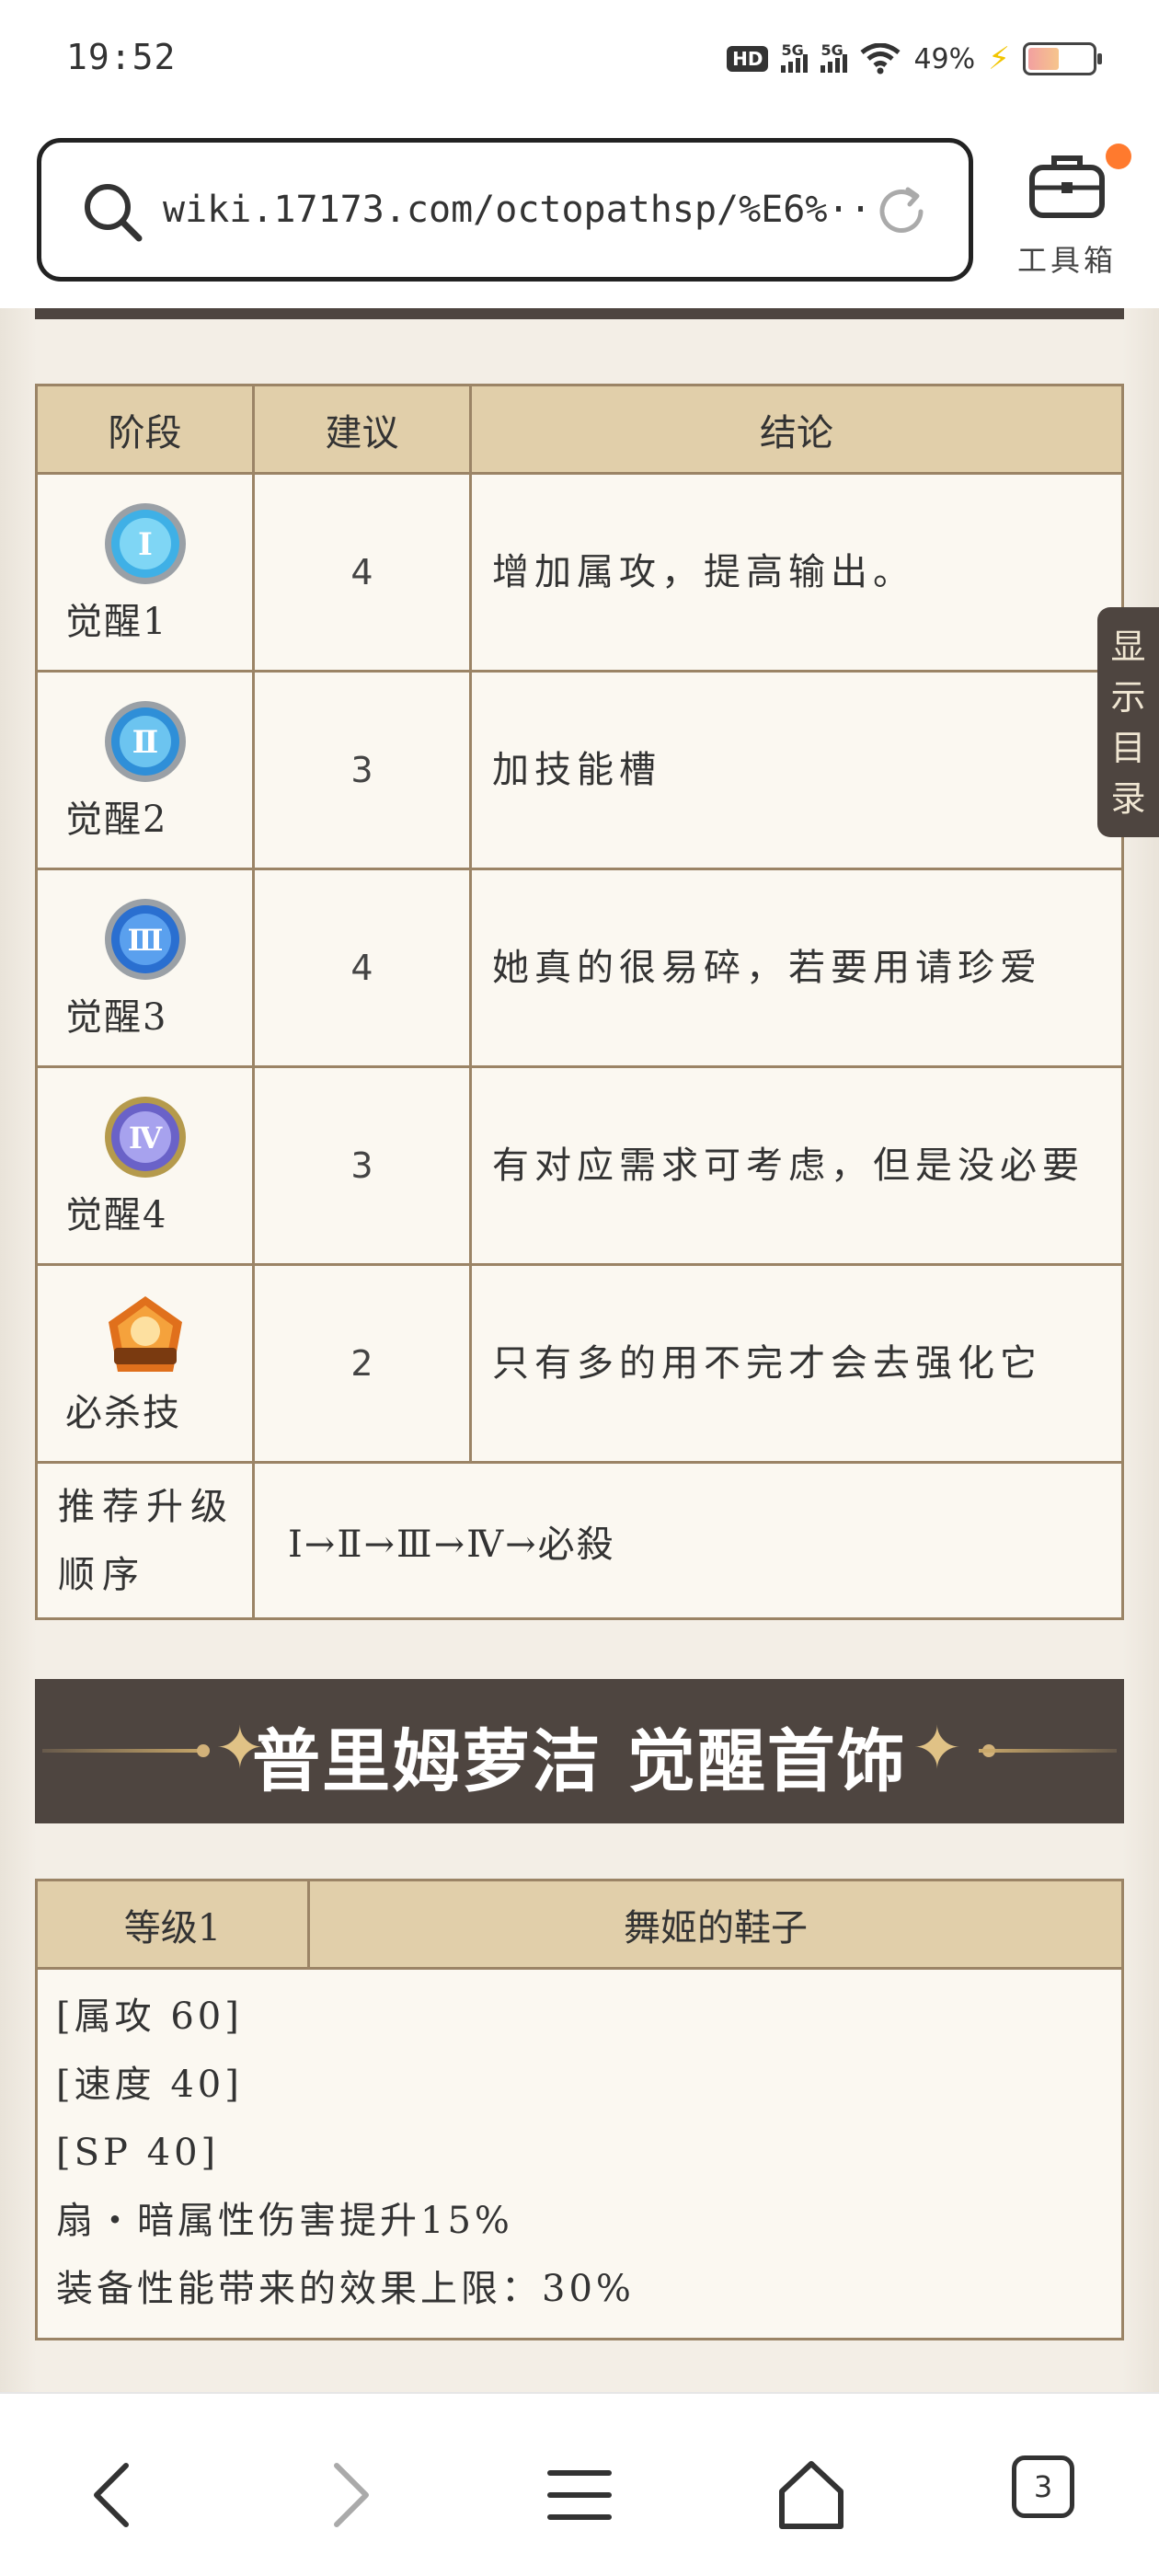  I want to click on toolbox-label: 工具箱, so click(1067, 260).